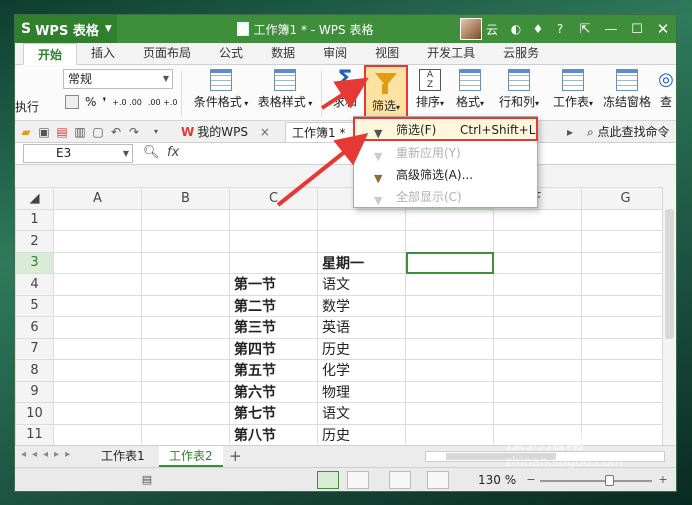  What do you see at coordinates (147, 480) in the screenshot?
I see `macro-icon: ▤` at bounding box center [147, 480].